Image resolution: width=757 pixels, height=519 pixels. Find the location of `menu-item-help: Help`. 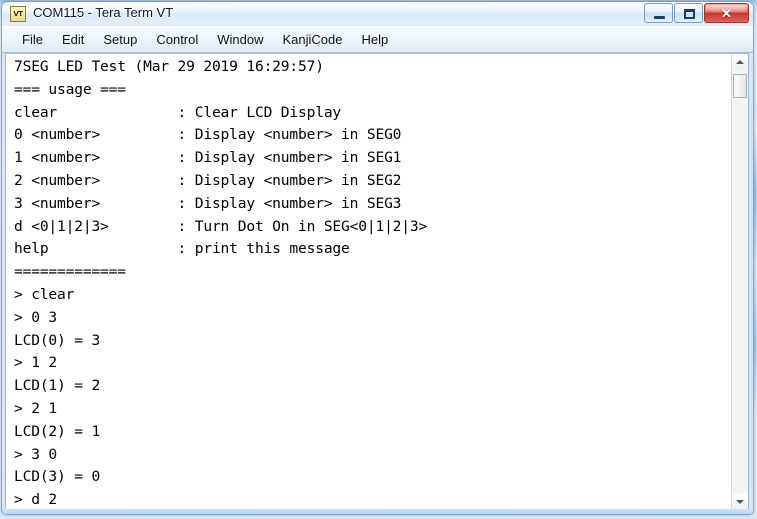

menu-item-help: Help is located at coordinates (375, 40).